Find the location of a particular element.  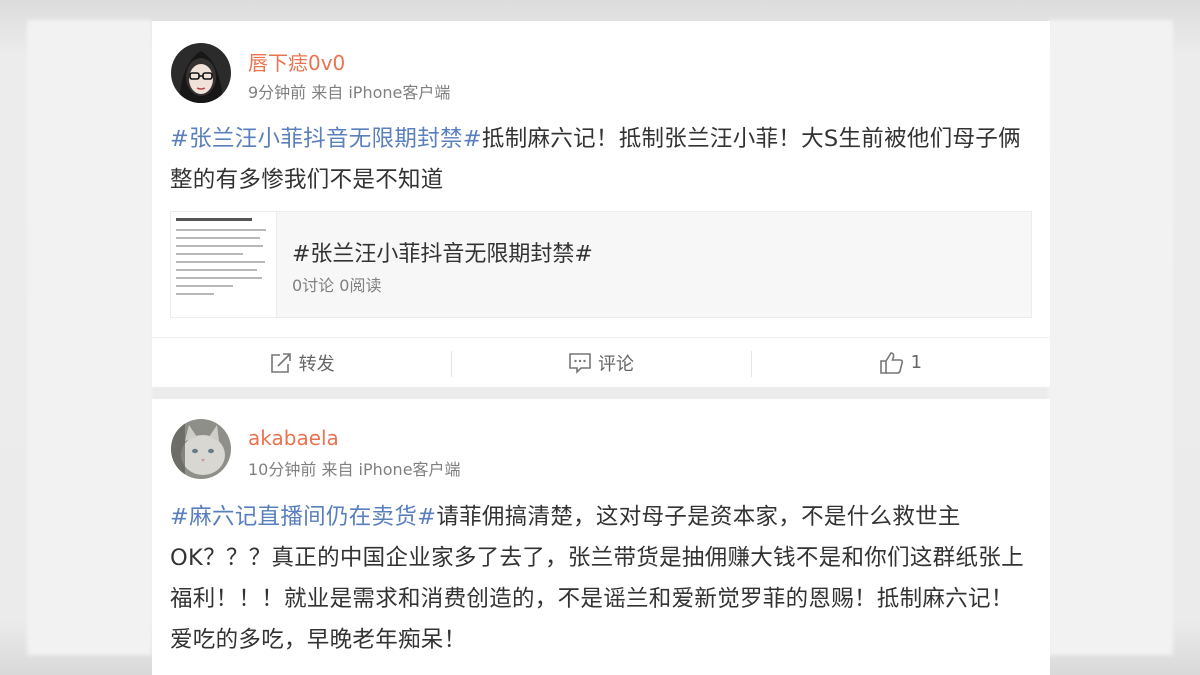

like-button: 1 is located at coordinates (900, 362).